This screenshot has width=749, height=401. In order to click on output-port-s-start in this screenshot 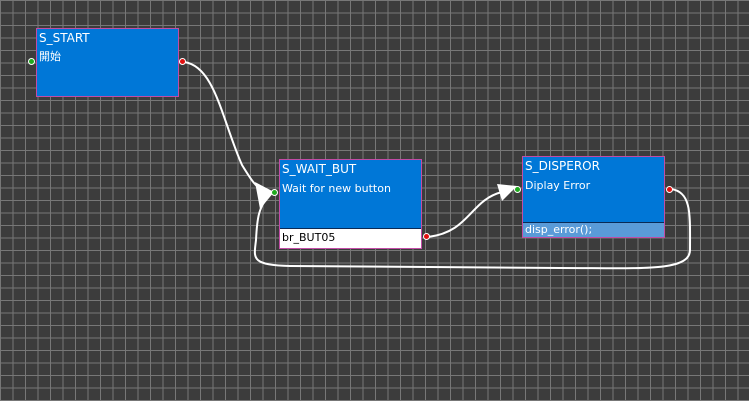, I will do `click(182, 61)`.